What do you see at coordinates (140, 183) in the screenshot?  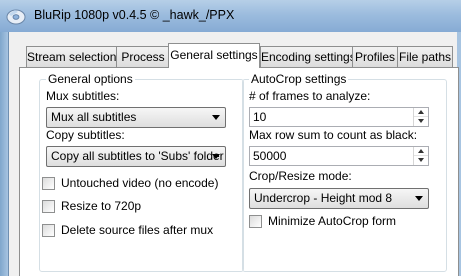 I see `untouched-video-label: Untouched video (no encode)` at bounding box center [140, 183].